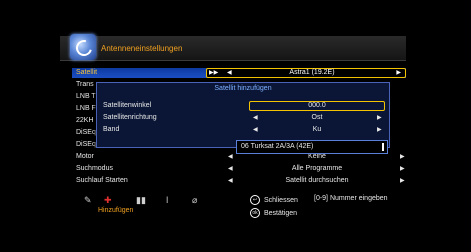 This screenshot has width=471, height=252. What do you see at coordinates (108, 200) in the screenshot?
I see `add-icon: ✚` at bounding box center [108, 200].